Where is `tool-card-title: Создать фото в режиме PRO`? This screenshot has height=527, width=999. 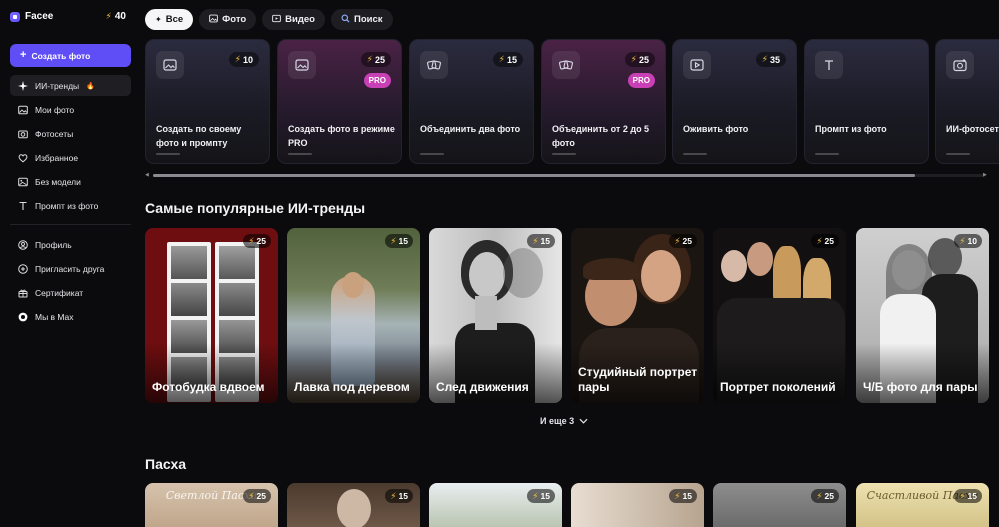 tool-card-title: Создать фото в режиме PRO is located at coordinates (341, 136).